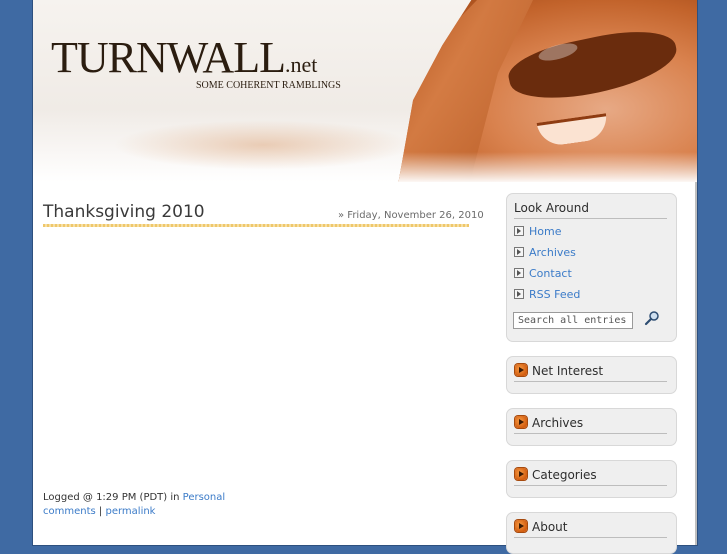 This screenshot has width=727, height=554. I want to click on nav-label: Archives, so click(552, 252).